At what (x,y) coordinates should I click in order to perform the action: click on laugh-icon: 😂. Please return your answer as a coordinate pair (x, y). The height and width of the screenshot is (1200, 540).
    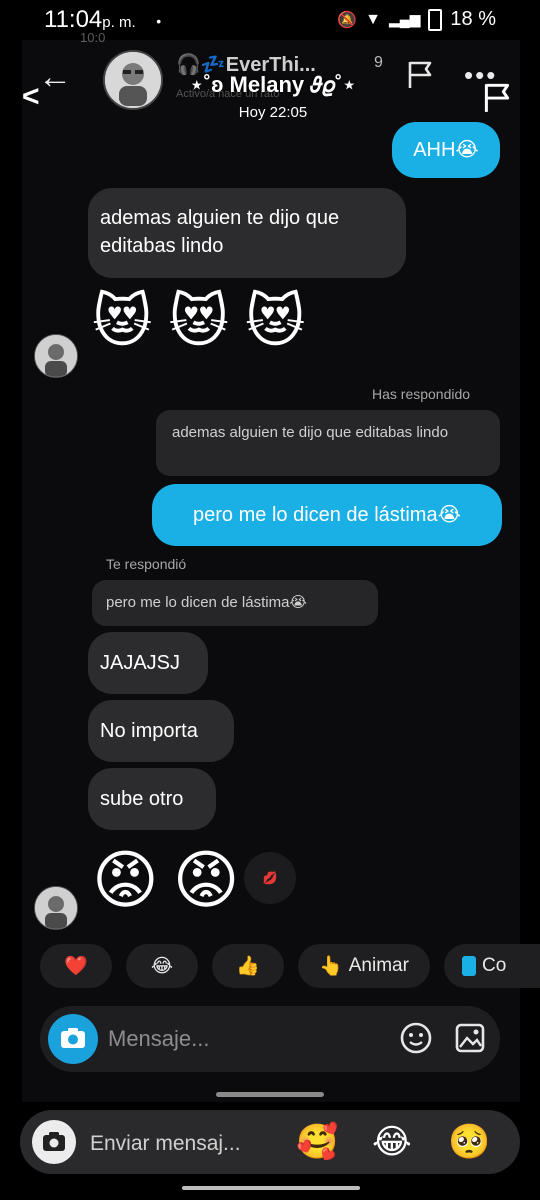
    Looking at the image, I should click on (162, 966).